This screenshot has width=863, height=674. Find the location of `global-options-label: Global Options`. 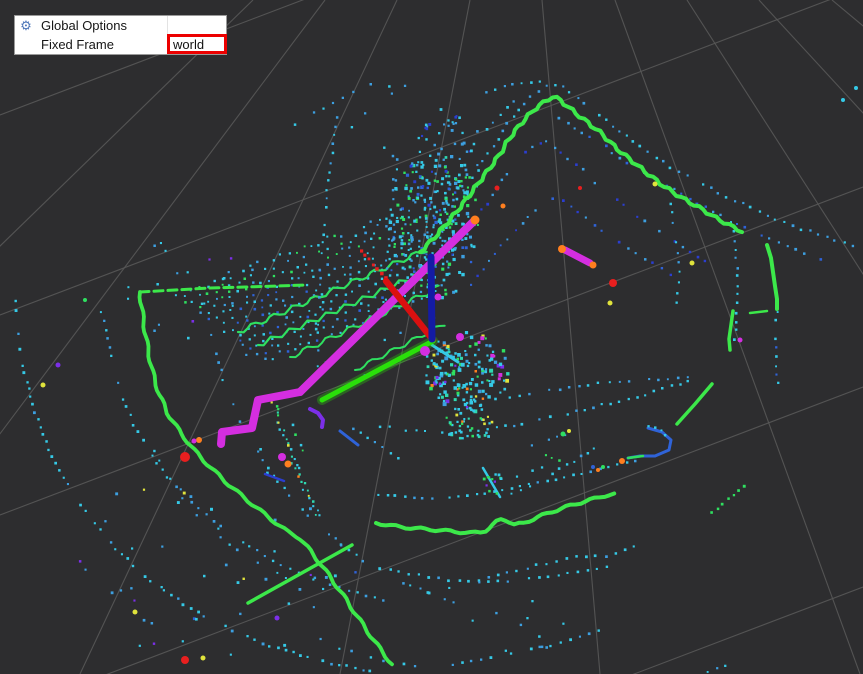

global-options-label: Global Options is located at coordinates (84, 25).